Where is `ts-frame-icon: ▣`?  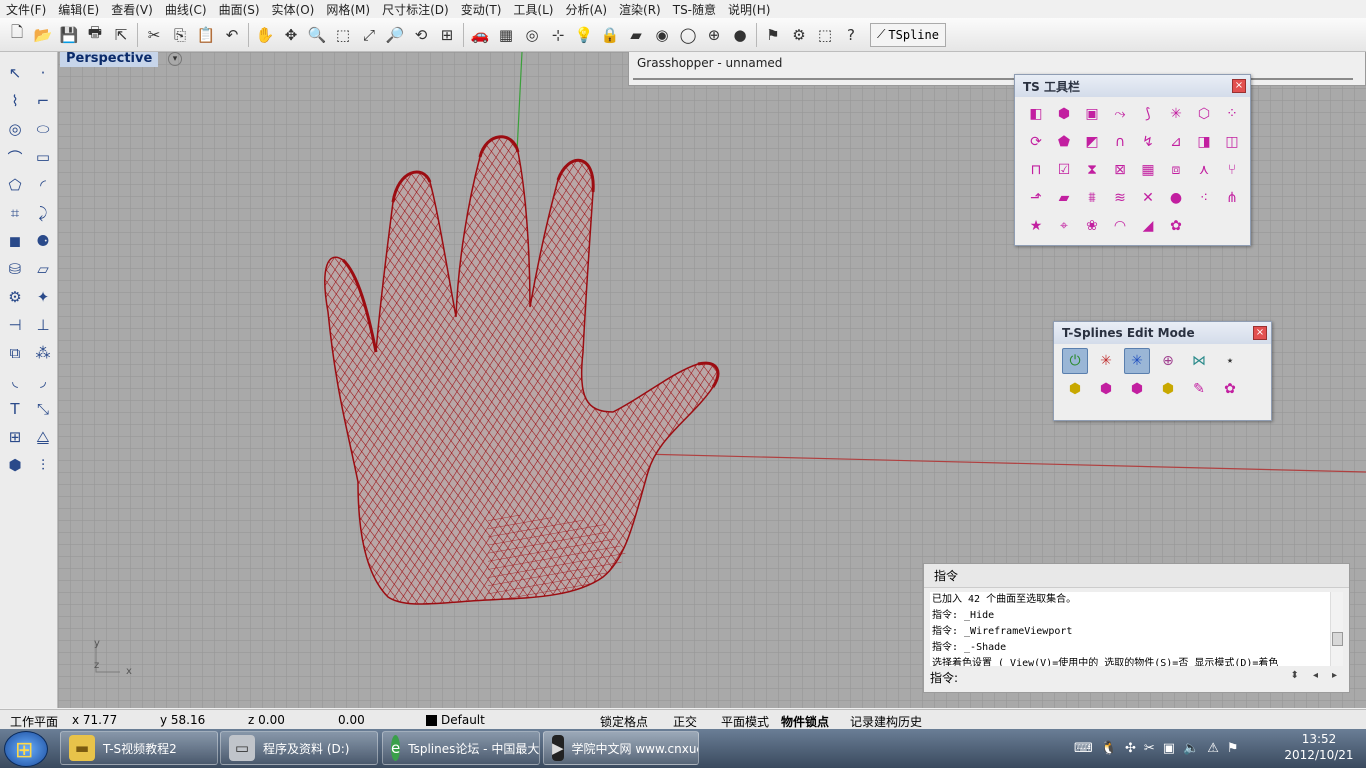
ts-frame-icon: ▣ is located at coordinates (1092, 114).